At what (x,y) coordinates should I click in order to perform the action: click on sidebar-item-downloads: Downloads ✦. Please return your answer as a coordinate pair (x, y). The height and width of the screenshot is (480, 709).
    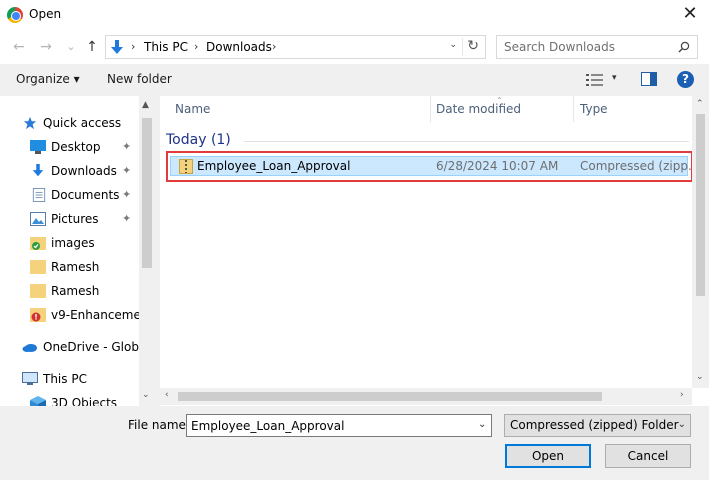
    Looking at the image, I should click on (69, 171).